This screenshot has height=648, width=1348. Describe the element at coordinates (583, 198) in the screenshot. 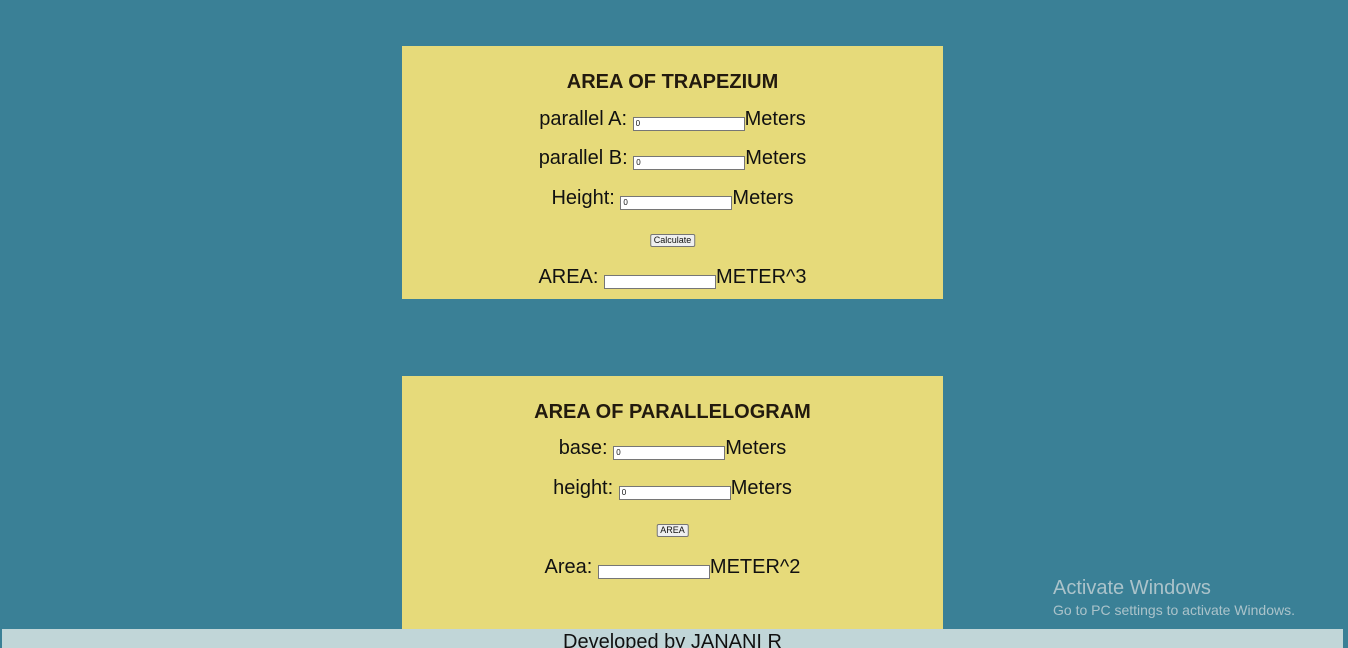

I see `trapezium-height-label: Height:` at that location.